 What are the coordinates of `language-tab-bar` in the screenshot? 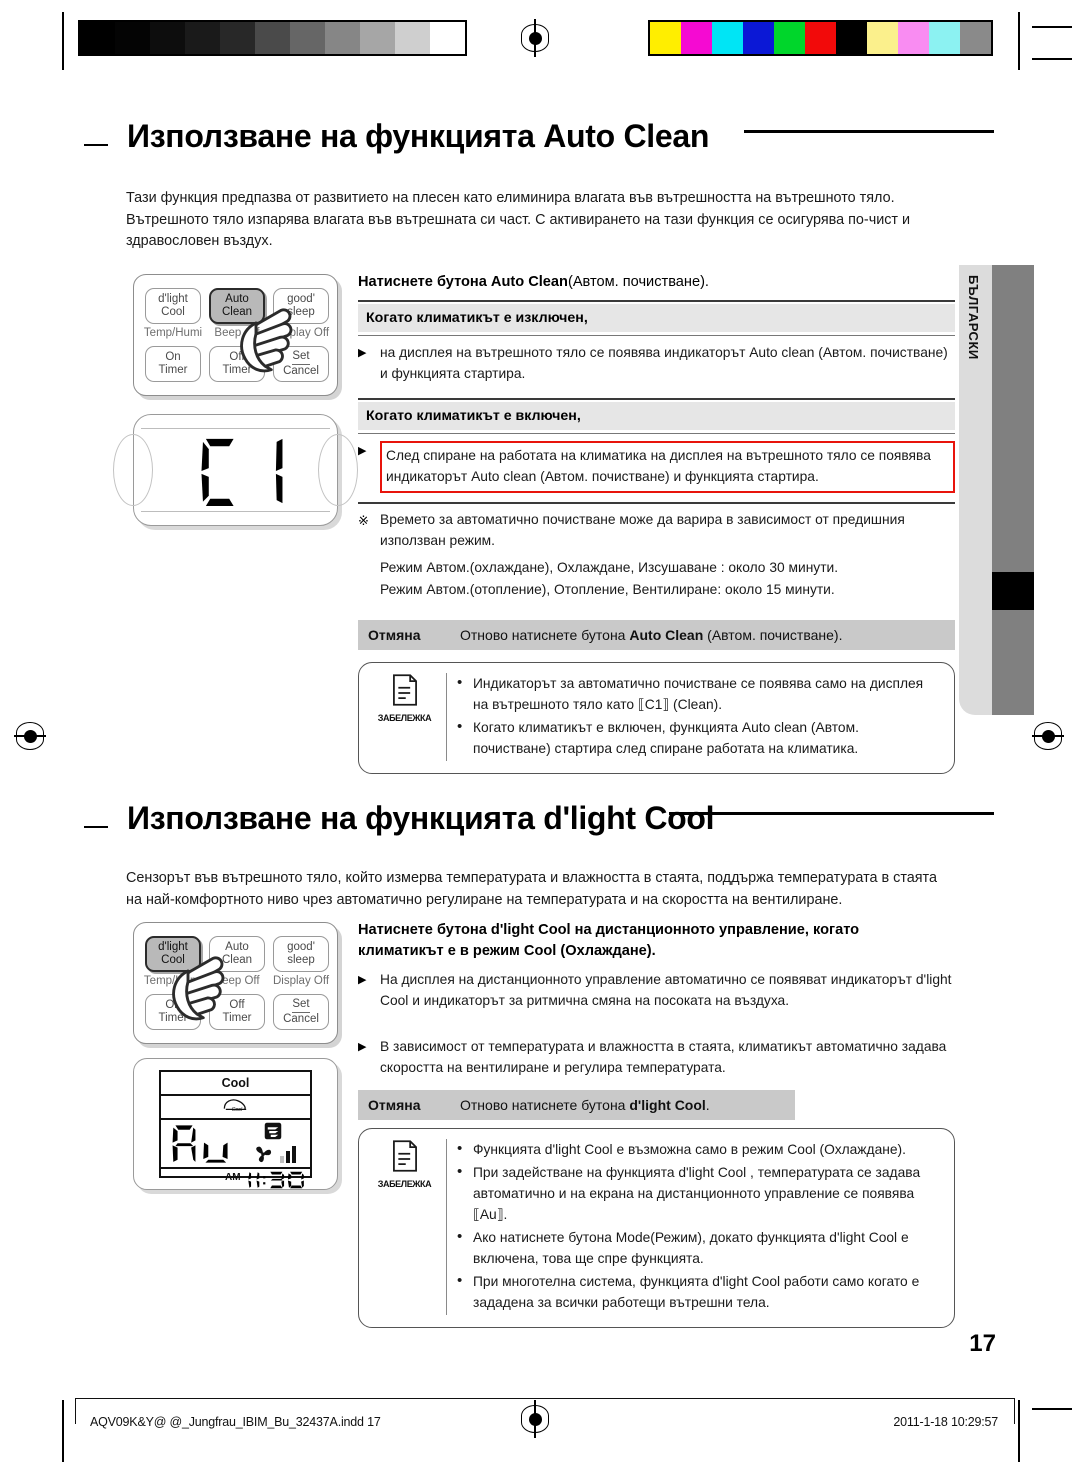 It's located at (1013, 490).